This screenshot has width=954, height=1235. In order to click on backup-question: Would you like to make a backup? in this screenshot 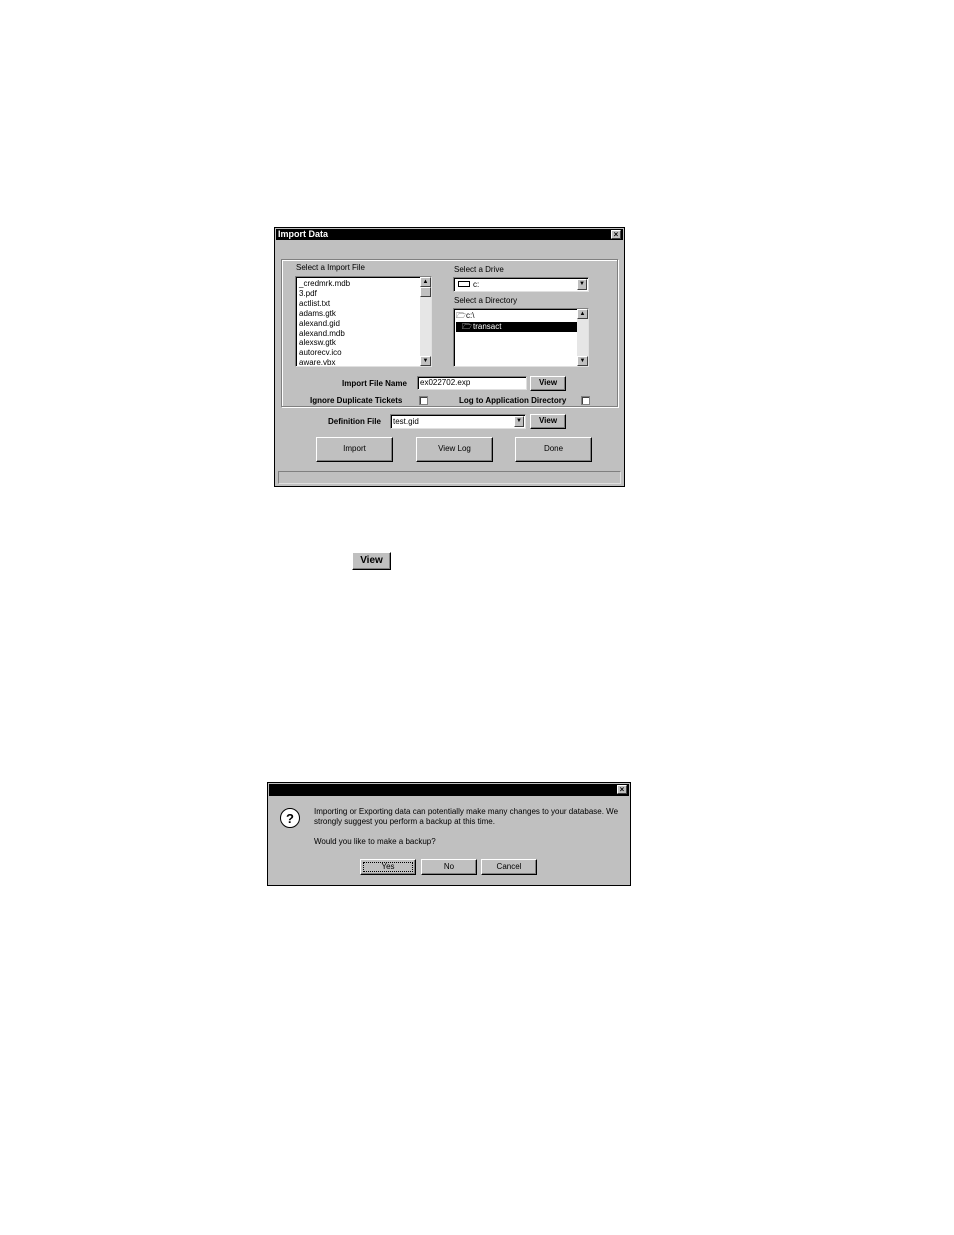, I will do `click(375, 841)`.